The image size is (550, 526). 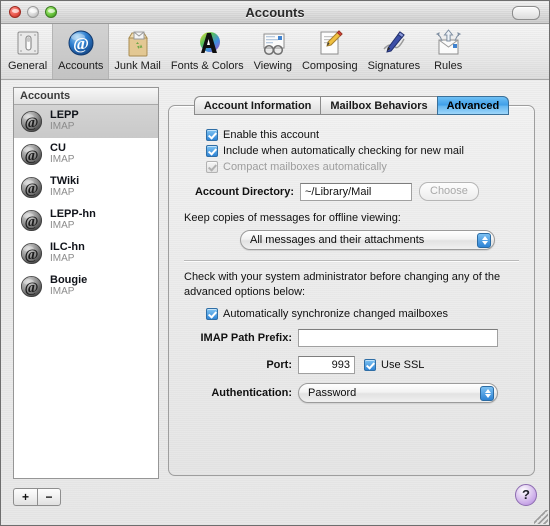 What do you see at coordinates (449, 191) in the screenshot?
I see `choose-directory-button: Choose` at bounding box center [449, 191].